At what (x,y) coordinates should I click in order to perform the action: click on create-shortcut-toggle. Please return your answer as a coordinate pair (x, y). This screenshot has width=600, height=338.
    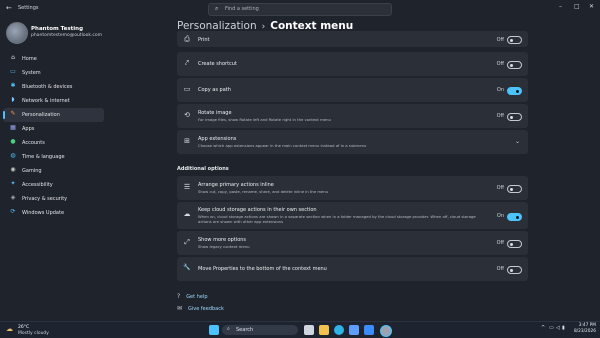
    Looking at the image, I should click on (514, 65).